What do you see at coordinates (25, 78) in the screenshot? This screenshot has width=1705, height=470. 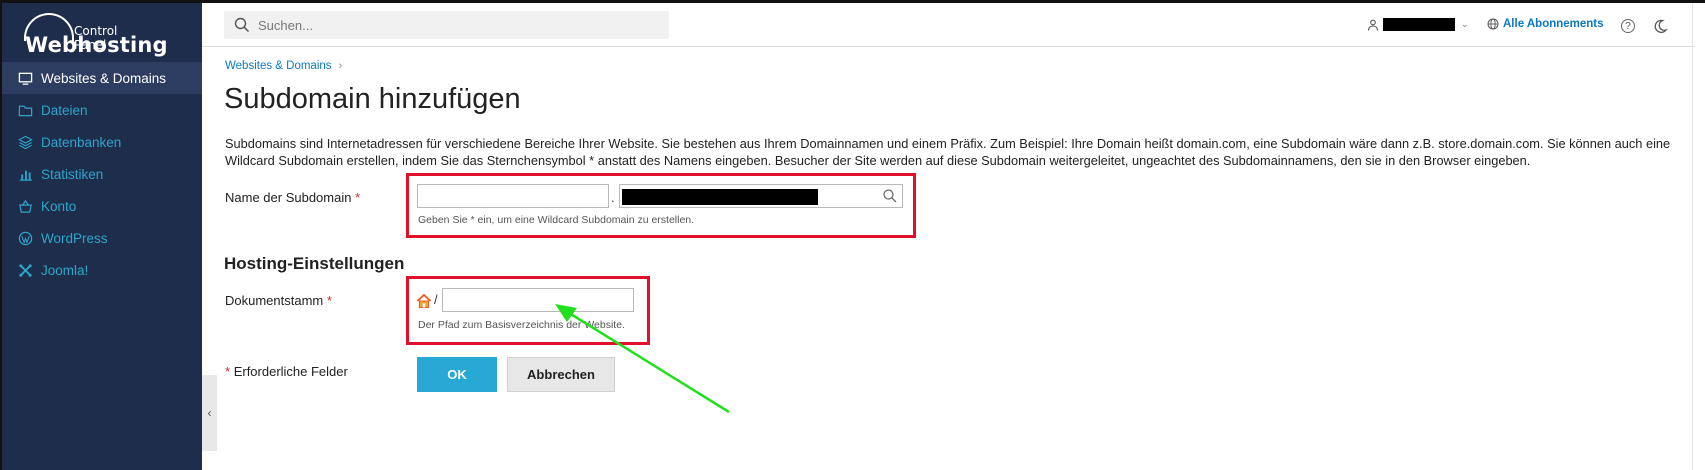 I see `monitor-icon` at bounding box center [25, 78].